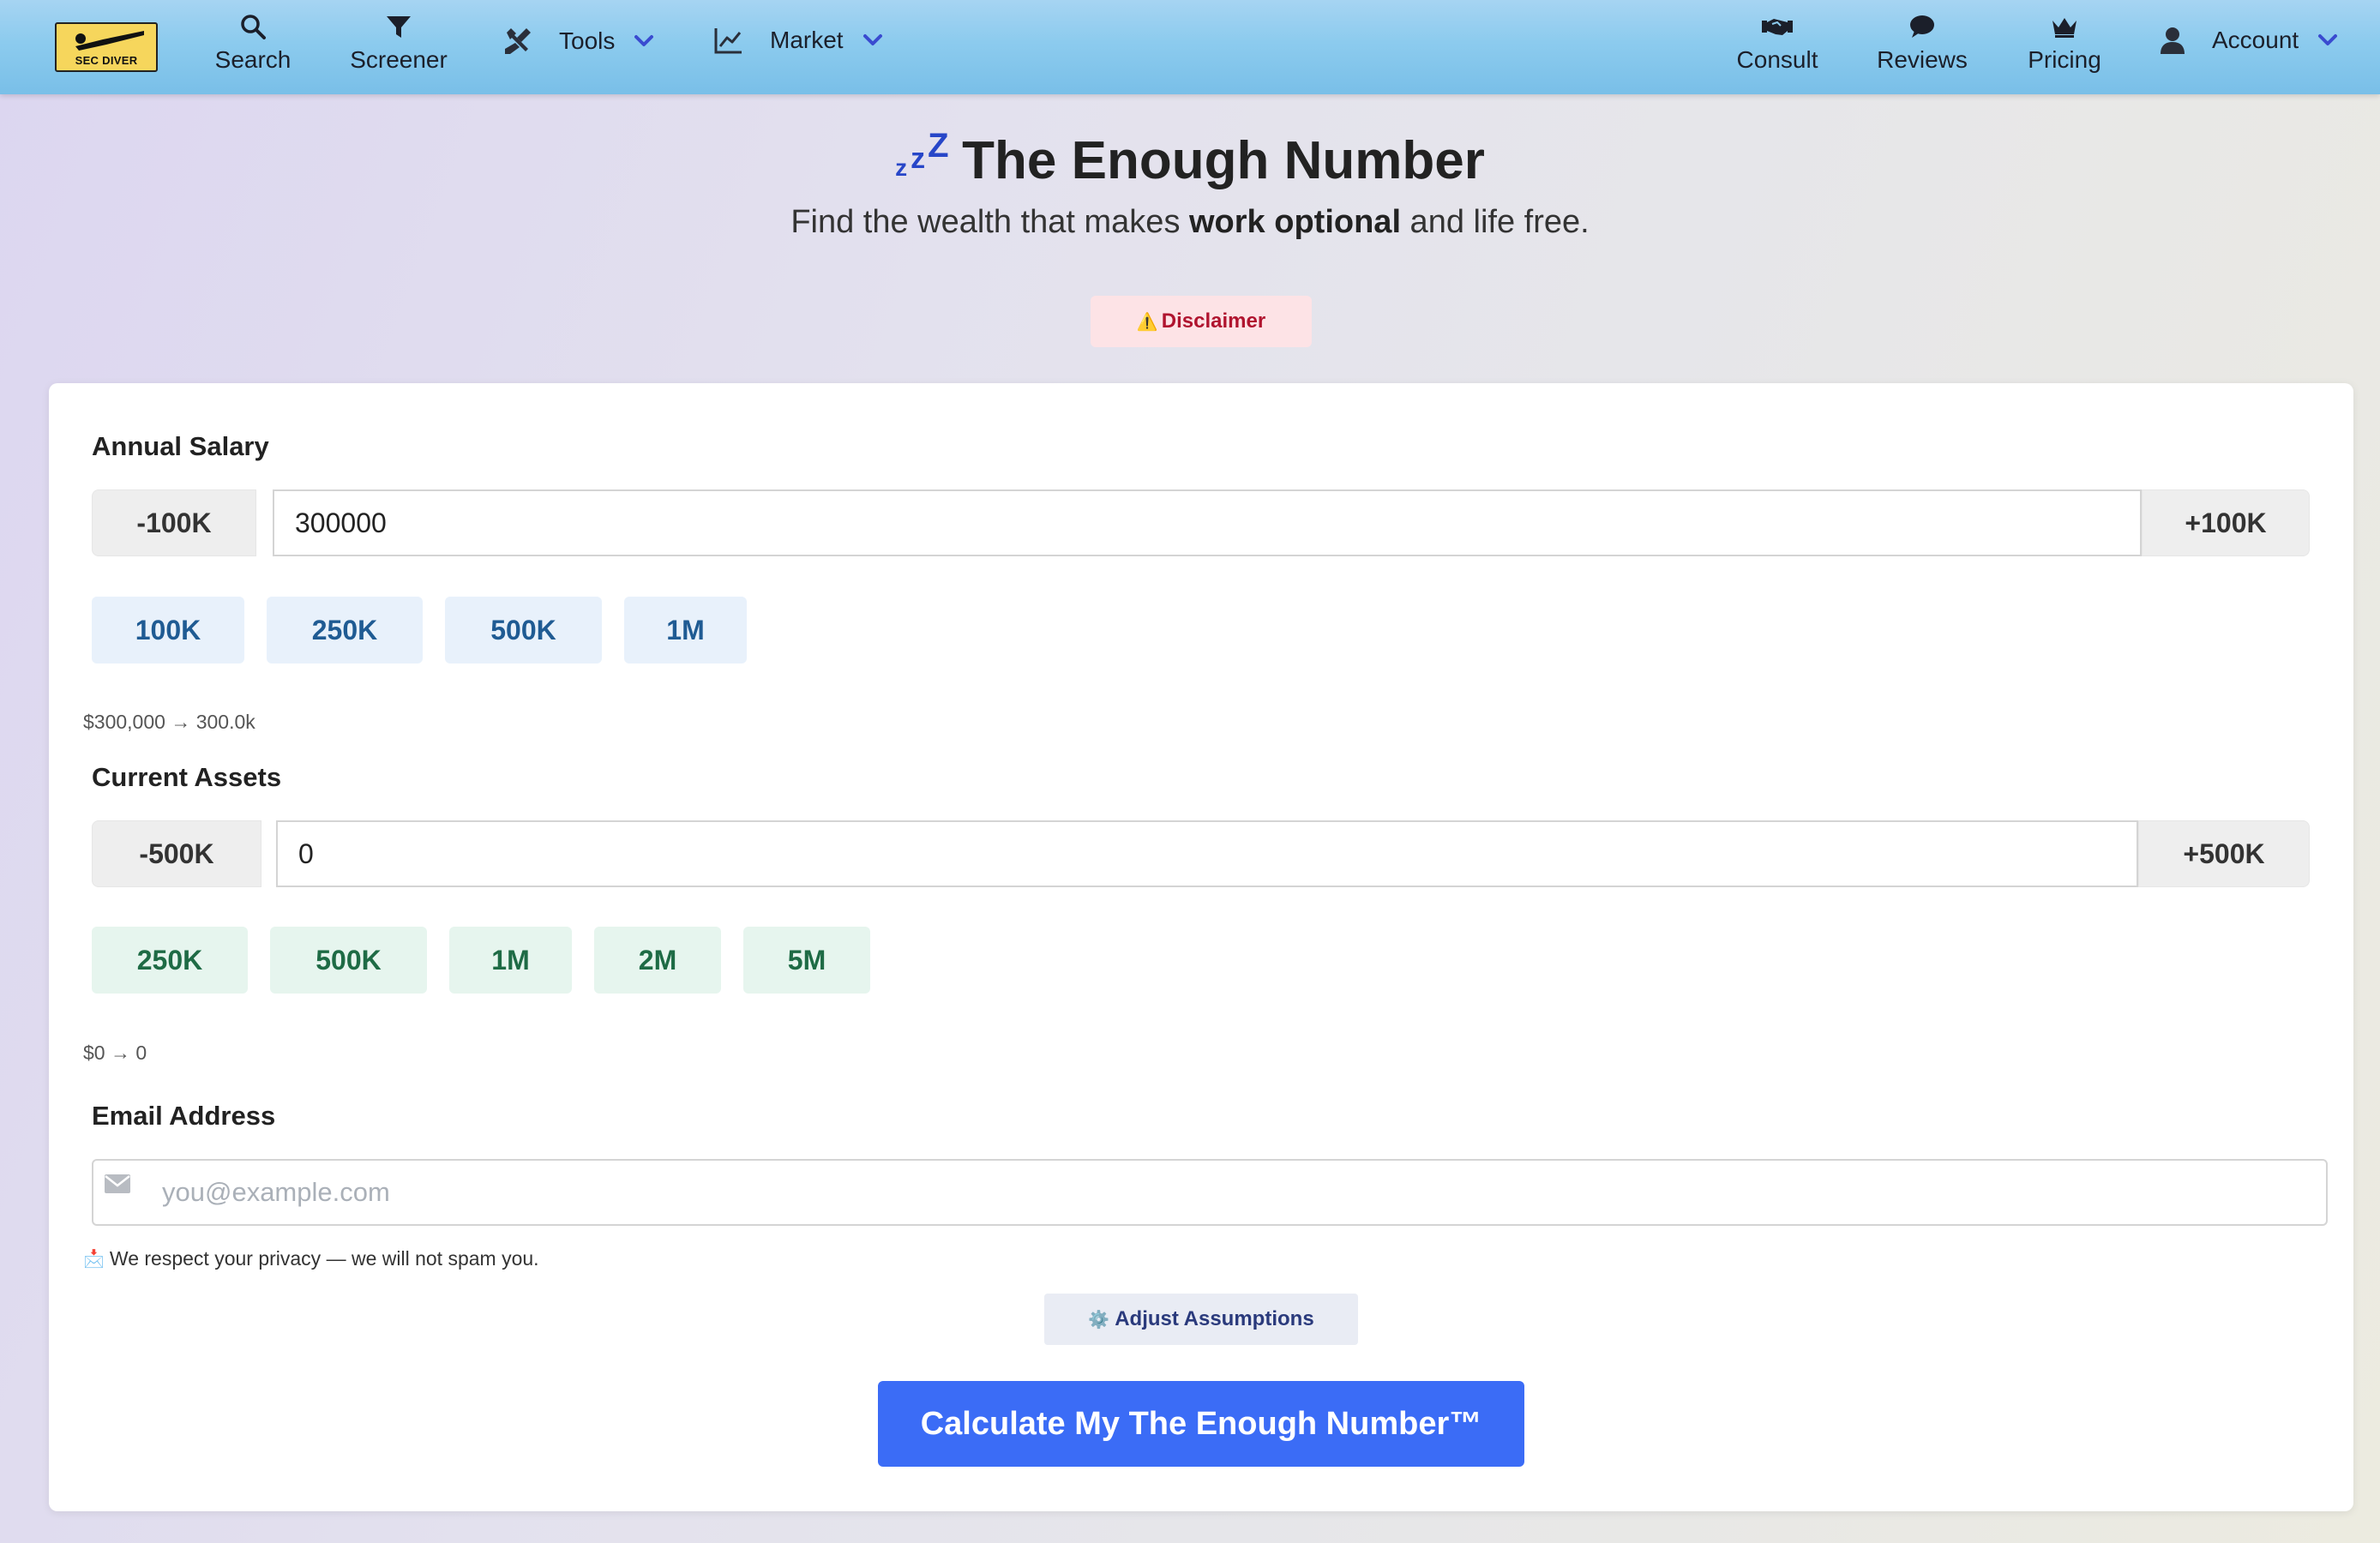 This screenshot has width=2380, height=1543. Describe the element at coordinates (2224, 853) in the screenshot. I see `assets-plus-button: +500K` at that location.